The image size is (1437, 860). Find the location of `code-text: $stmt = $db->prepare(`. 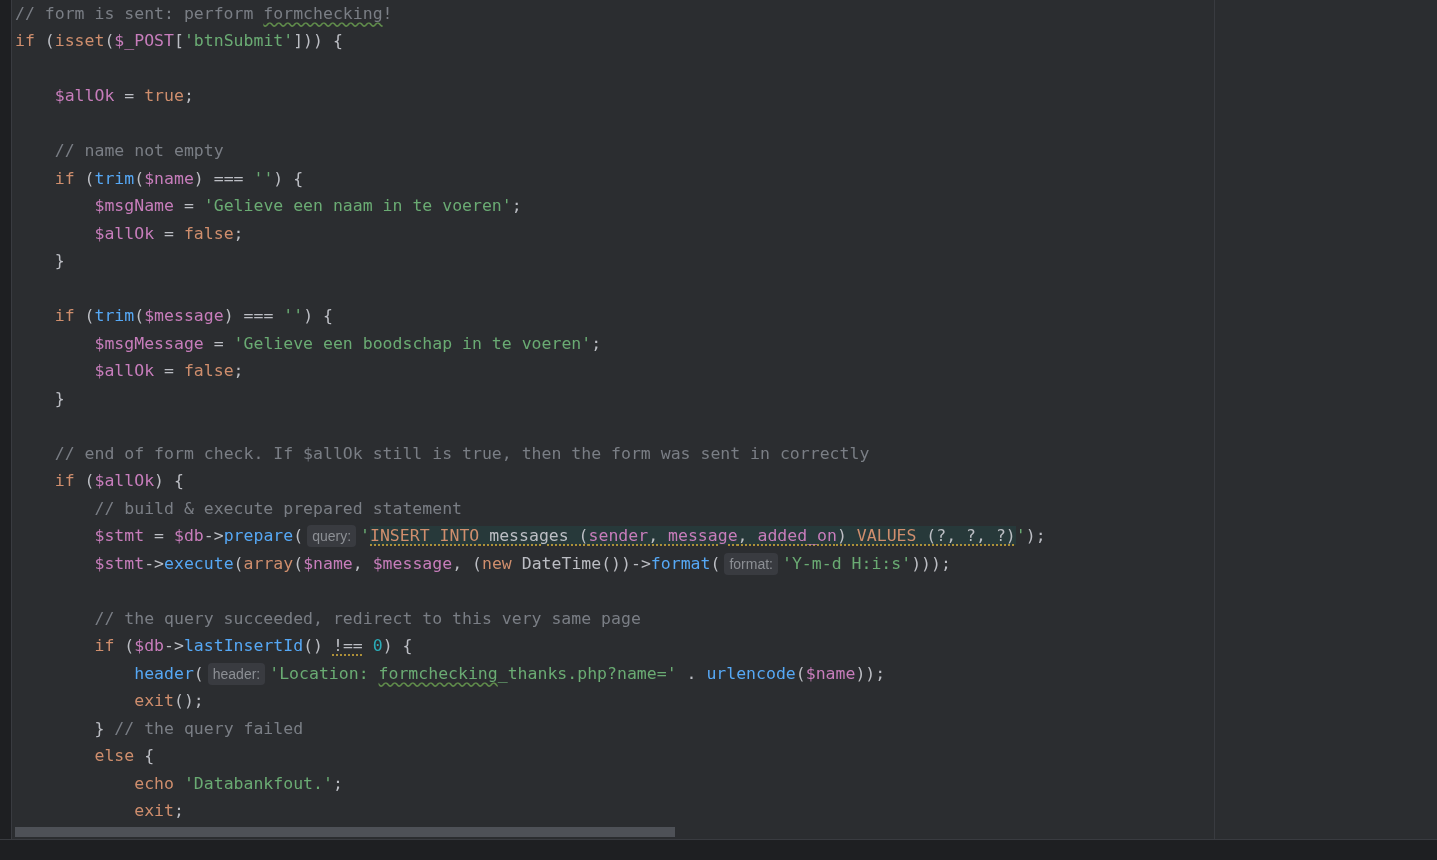

code-text: $stmt = $db->prepare( is located at coordinates (199, 536).